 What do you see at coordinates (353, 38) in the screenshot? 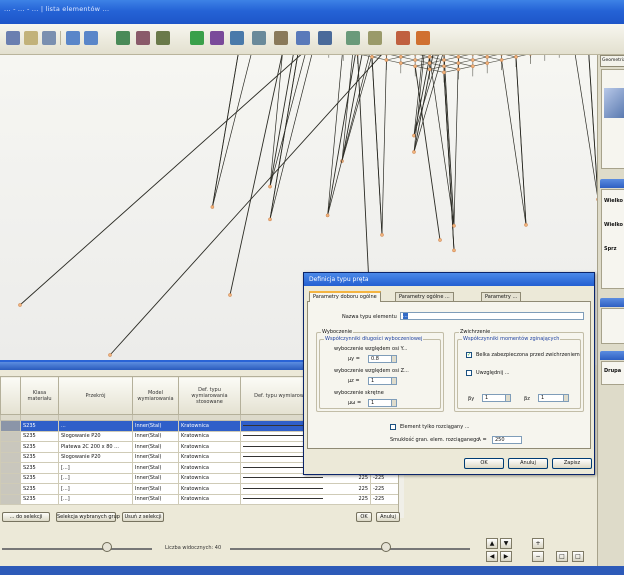
I see `print-icon` at bounding box center [353, 38].